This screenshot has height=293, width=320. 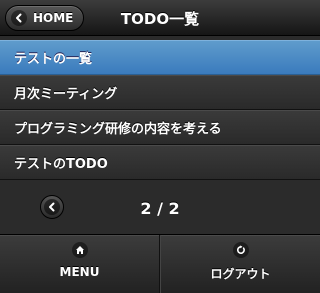 What do you see at coordinates (66, 94) in the screenshot?
I see `list-item-label: 月次ミーティング` at bounding box center [66, 94].